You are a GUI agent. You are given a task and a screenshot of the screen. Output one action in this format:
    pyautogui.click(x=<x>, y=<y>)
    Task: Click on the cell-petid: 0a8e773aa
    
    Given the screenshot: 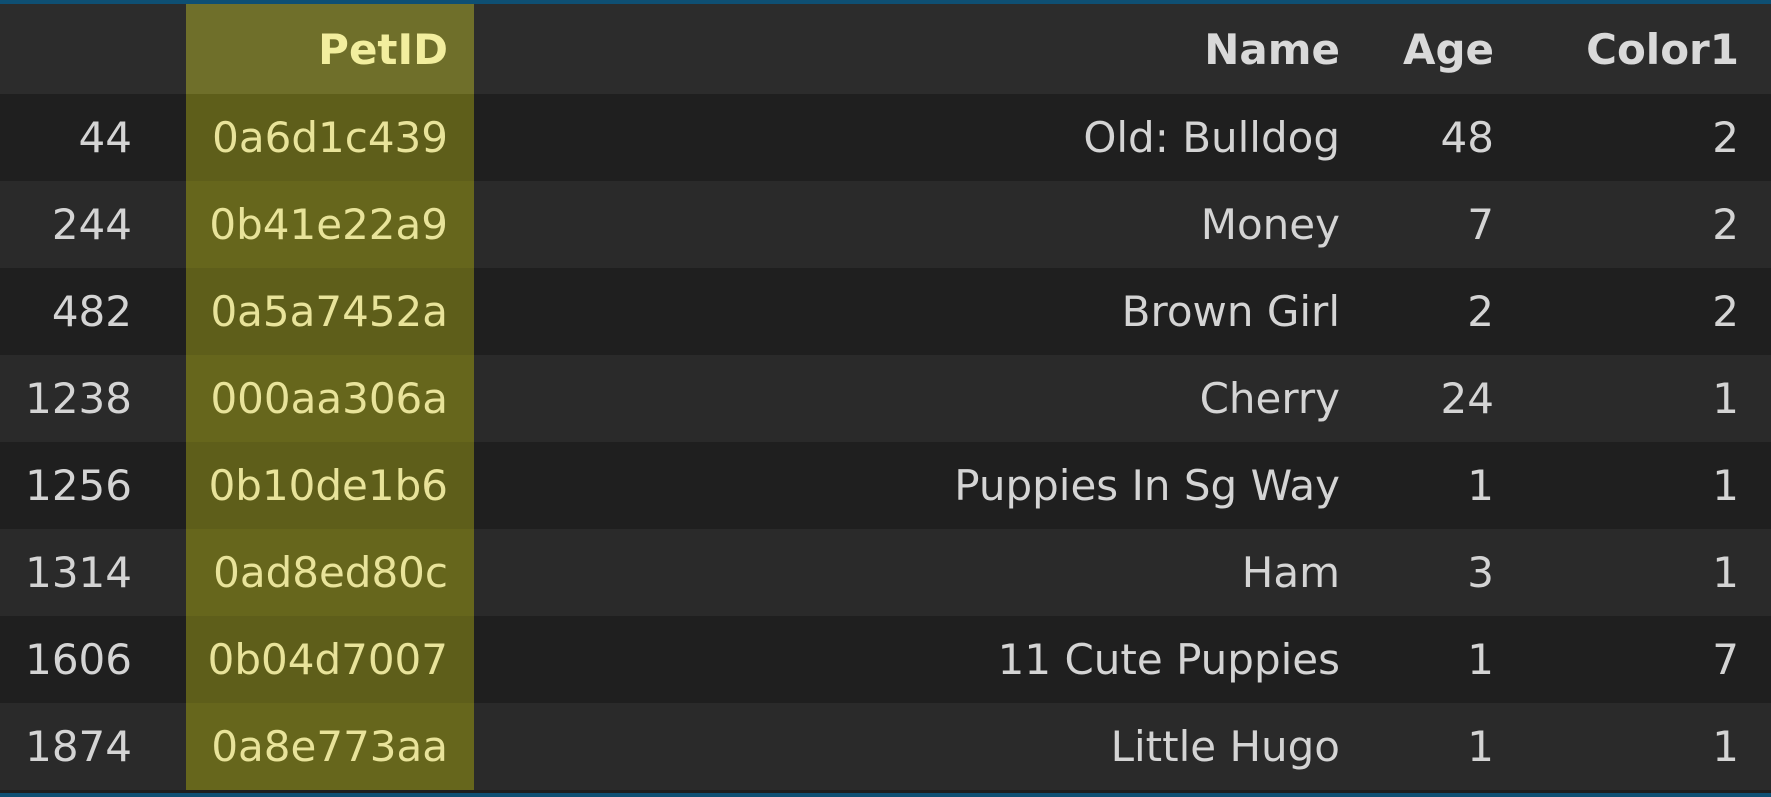 What is the action you would take?
    pyautogui.click(x=330, y=746)
    